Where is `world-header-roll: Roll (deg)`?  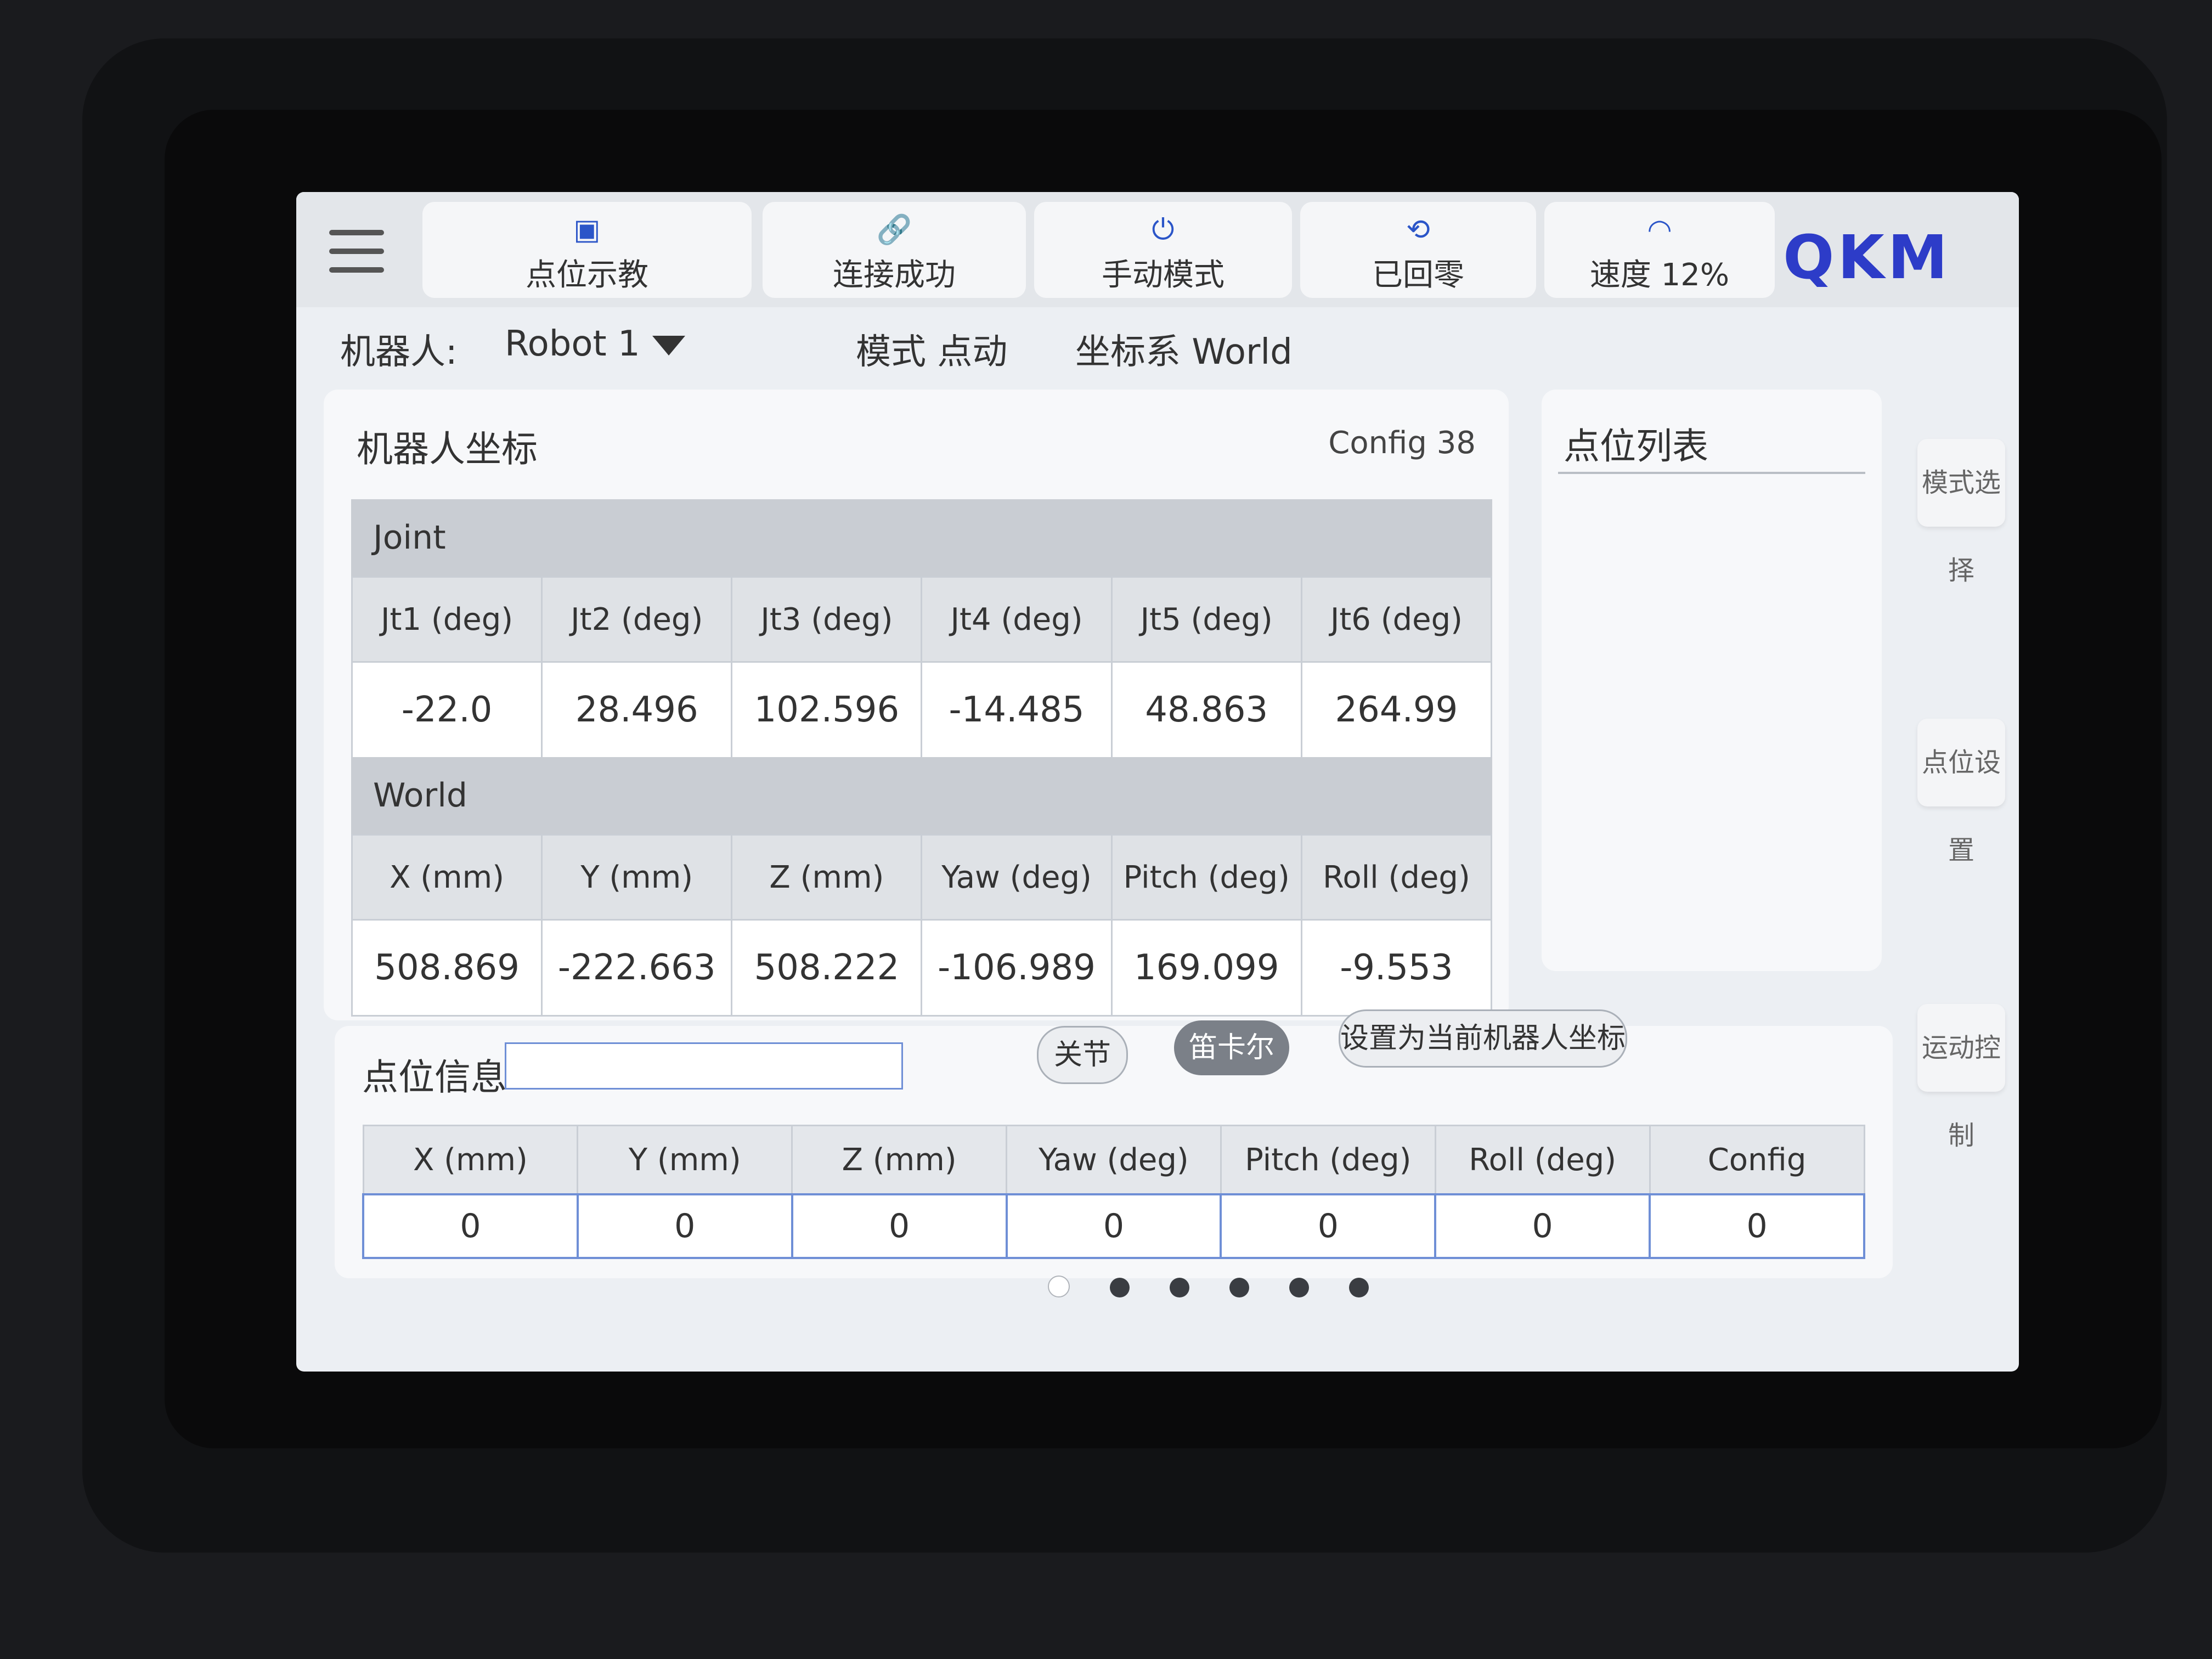 world-header-roll: Roll (deg) is located at coordinates (1396, 878).